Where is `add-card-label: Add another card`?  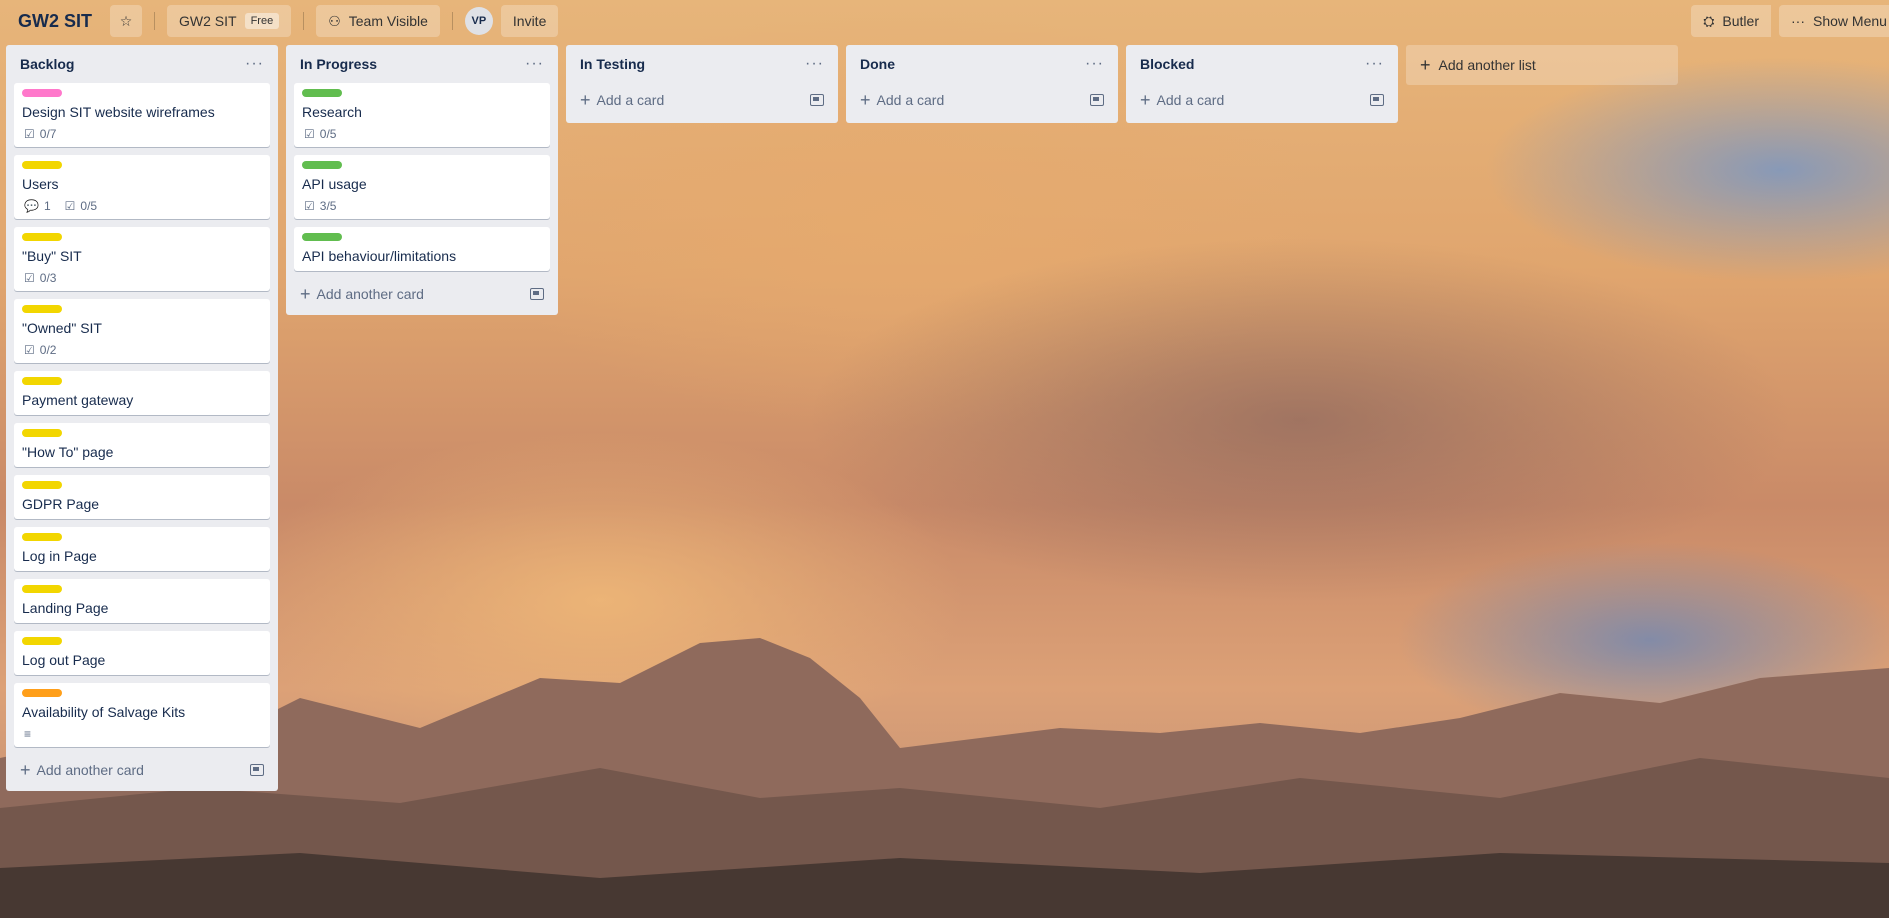 add-card-label: Add another card is located at coordinates (370, 294).